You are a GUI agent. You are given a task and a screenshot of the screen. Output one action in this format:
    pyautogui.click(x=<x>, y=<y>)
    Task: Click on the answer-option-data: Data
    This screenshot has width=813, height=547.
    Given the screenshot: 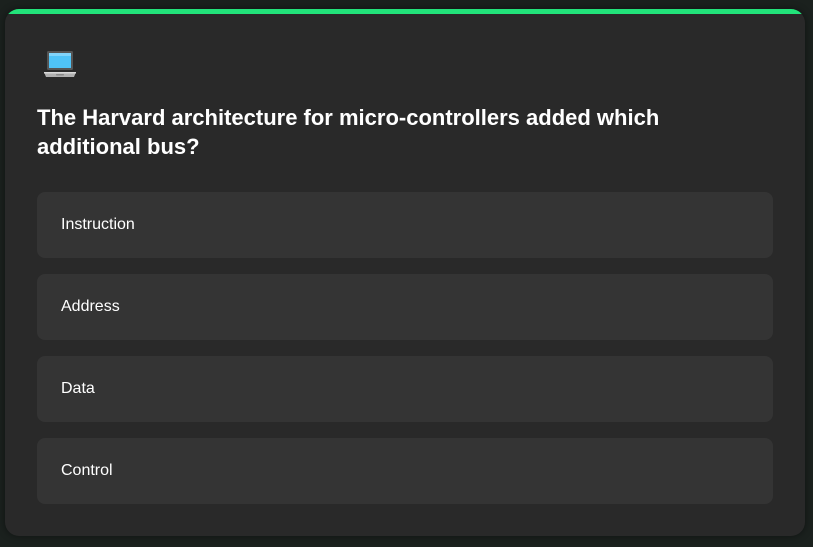 What is the action you would take?
    pyautogui.click(x=405, y=389)
    